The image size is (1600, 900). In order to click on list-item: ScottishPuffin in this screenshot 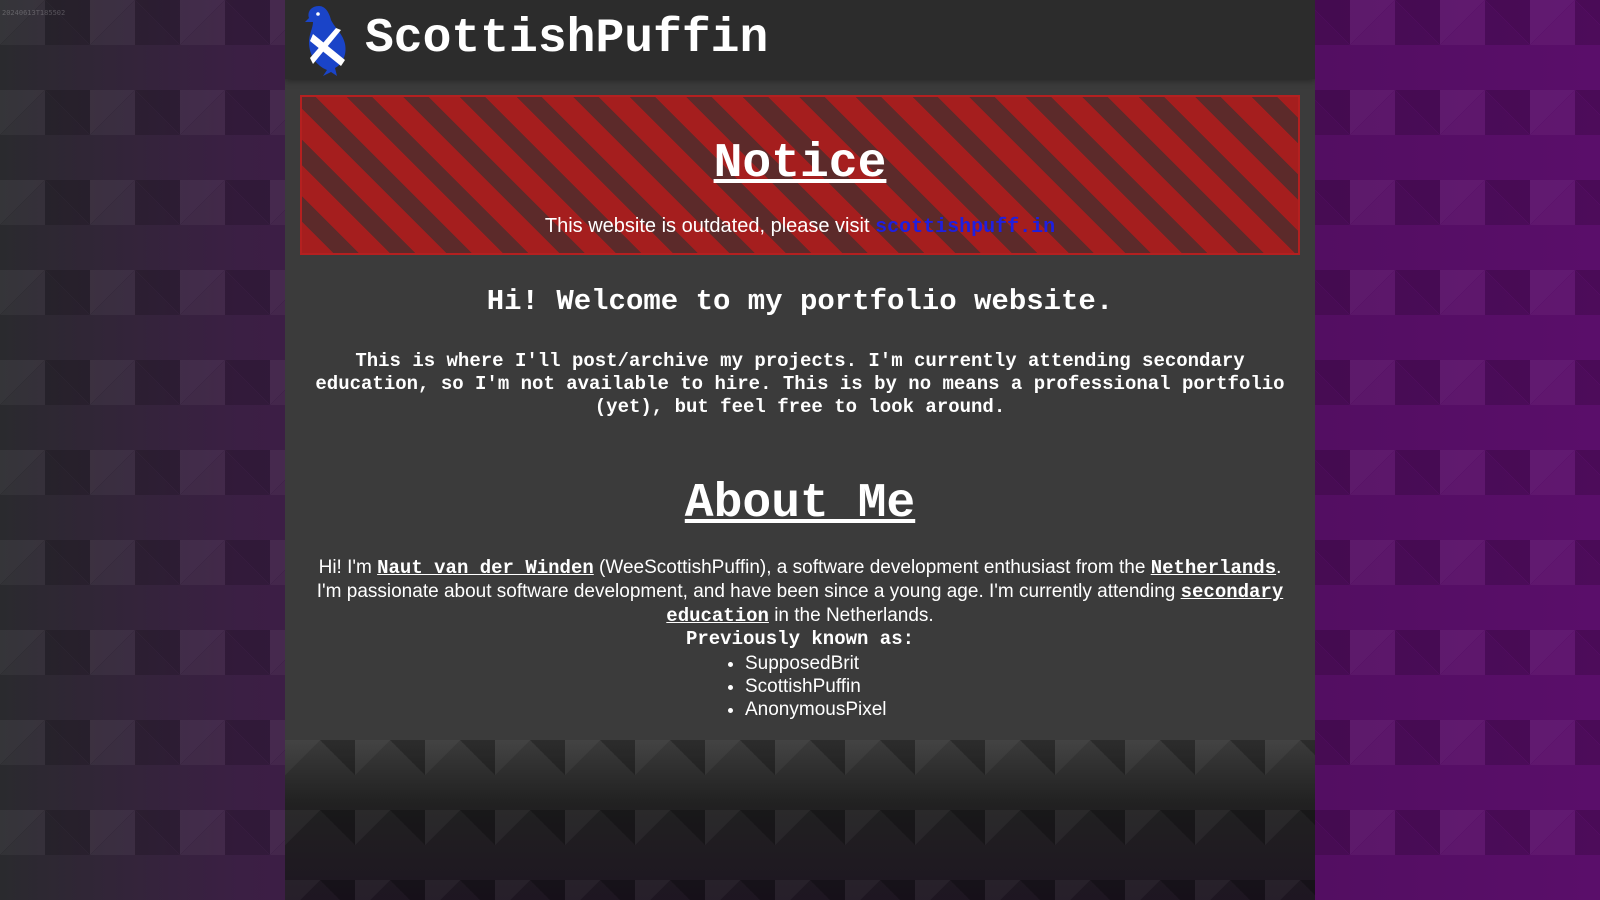, I will do `click(816, 686)`.